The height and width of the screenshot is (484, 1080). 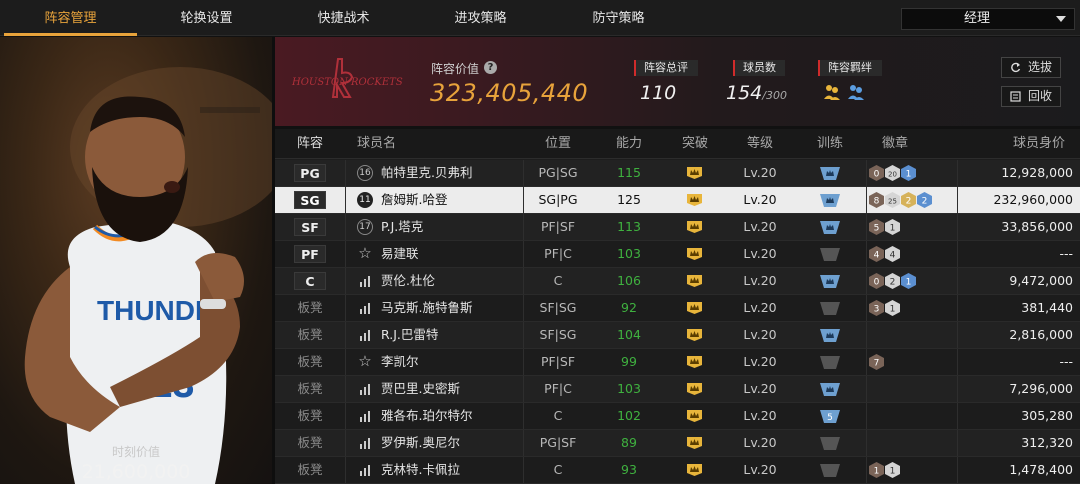 I want to click on table-row: C 贾伦.杜伦 C 106 Lv.20 0 2 1 9,472,000, so click(x=677, y=281).